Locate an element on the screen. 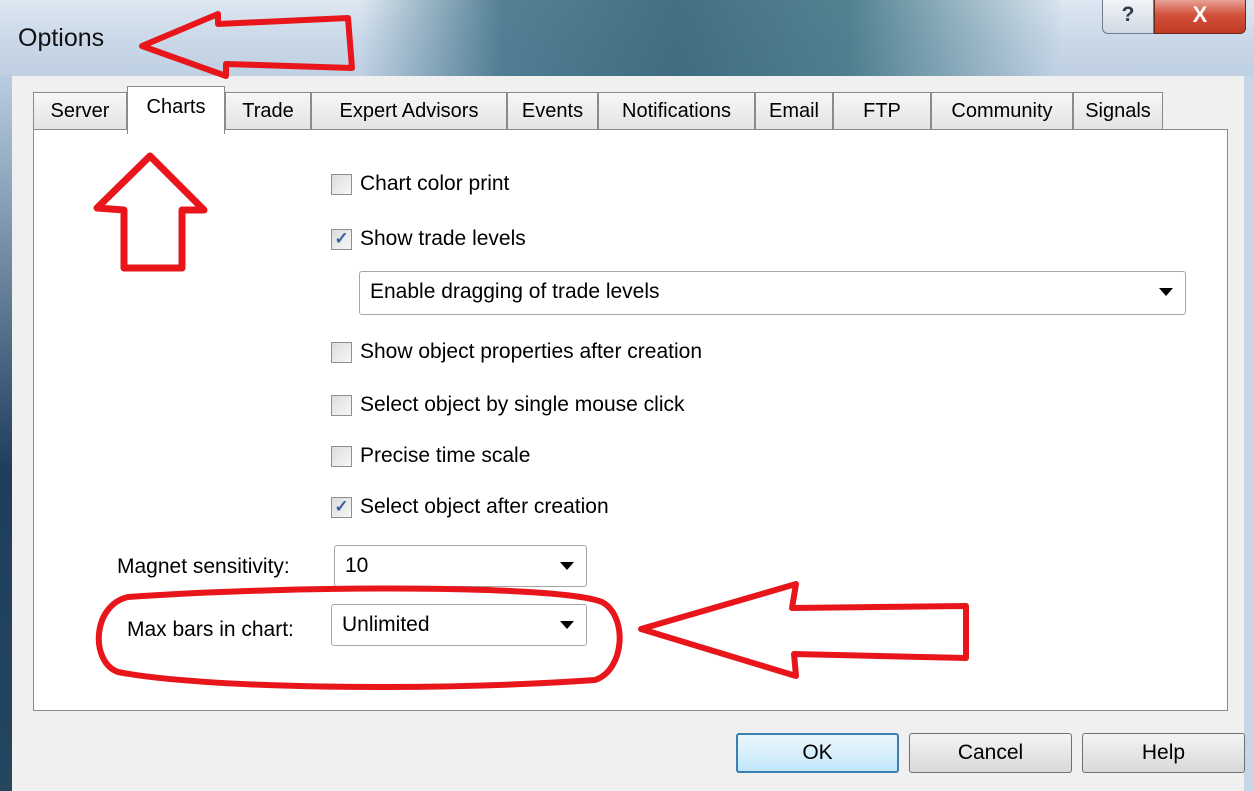 This screenshot has height=791, width=1254. tab-trade: Trade is located at coordinates (268, 111).